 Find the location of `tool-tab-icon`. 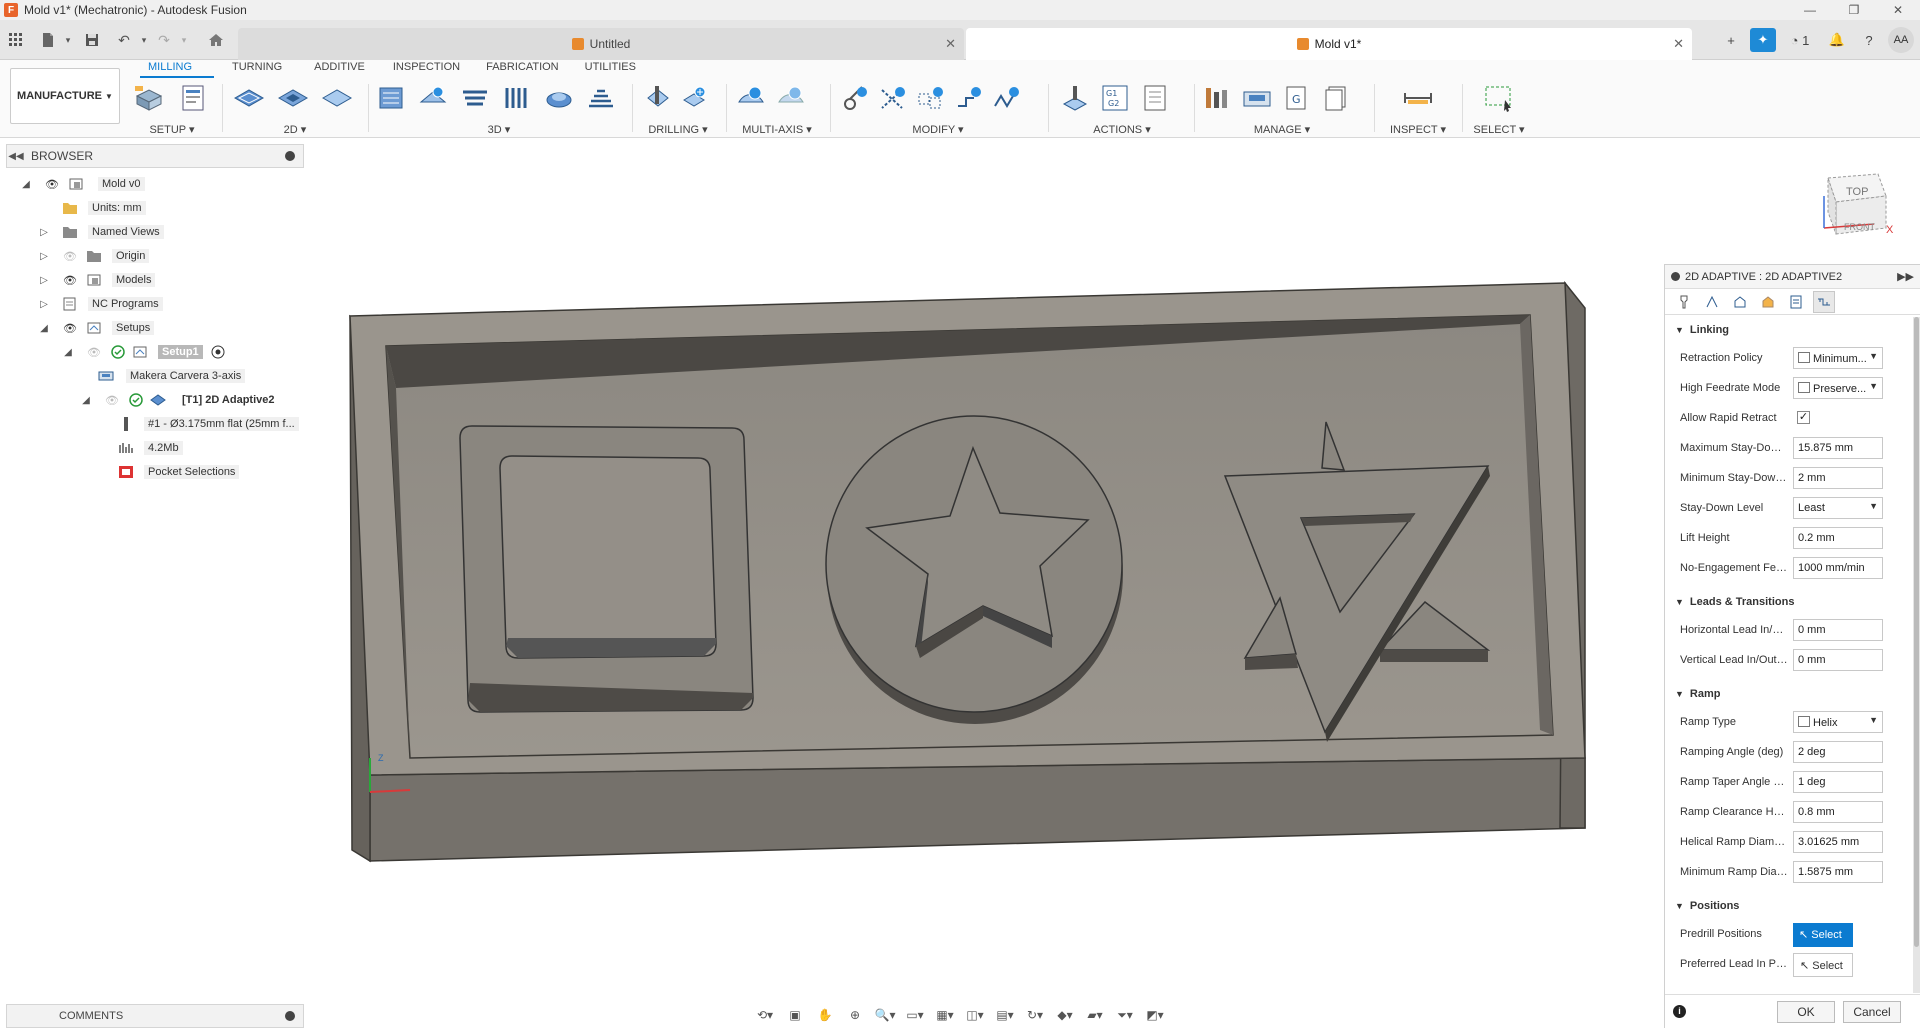

tool-tab-icon is located at coordinates (1684, 302).